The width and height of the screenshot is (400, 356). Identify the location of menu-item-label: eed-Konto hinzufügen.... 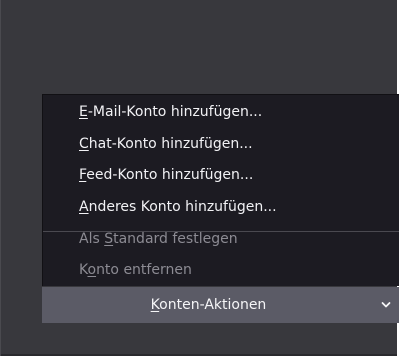
(170, 175).